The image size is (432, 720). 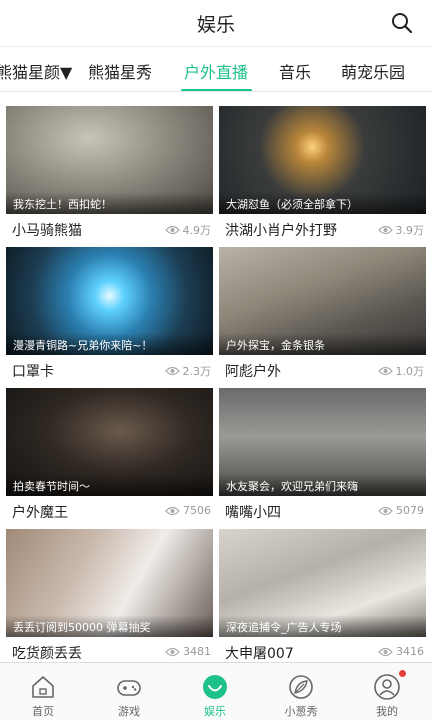 I want to click on view-count-value: 2.3万, so click(x=197, y=371).